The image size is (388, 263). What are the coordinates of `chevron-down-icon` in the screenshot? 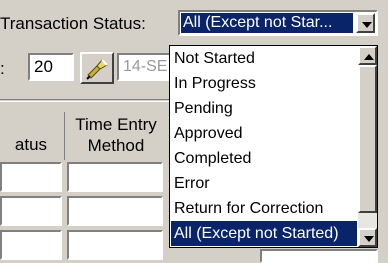 It's located at (367, 25).